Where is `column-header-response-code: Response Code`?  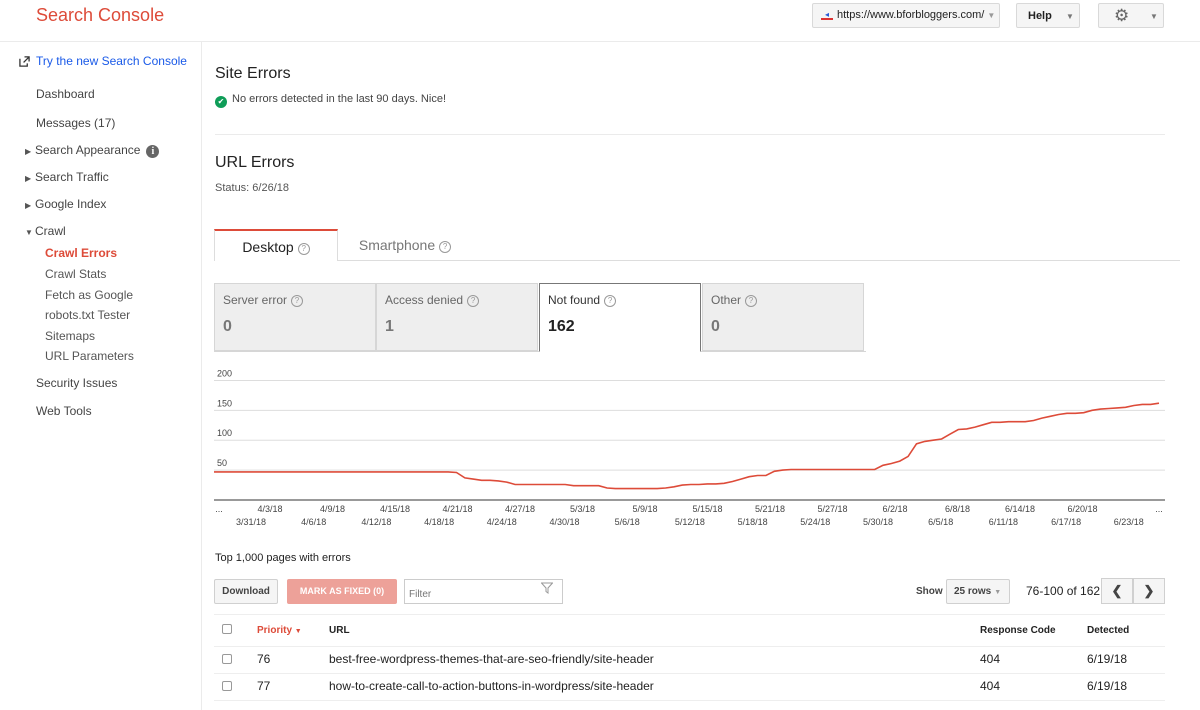 column-header-response-code: Response Code is located at coordinates (1018, 630).